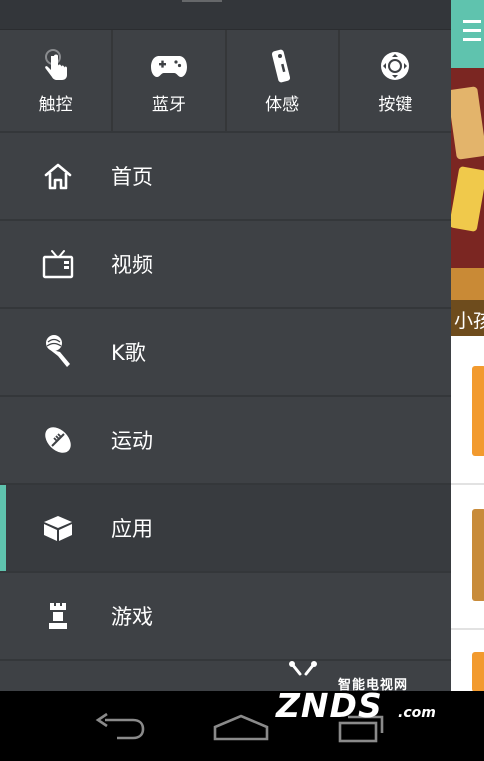 The height and width of the screenshot is (761, 484). Describe the element at coordinates (467, 202) in the screenshot. I see `background-banner` at that location.